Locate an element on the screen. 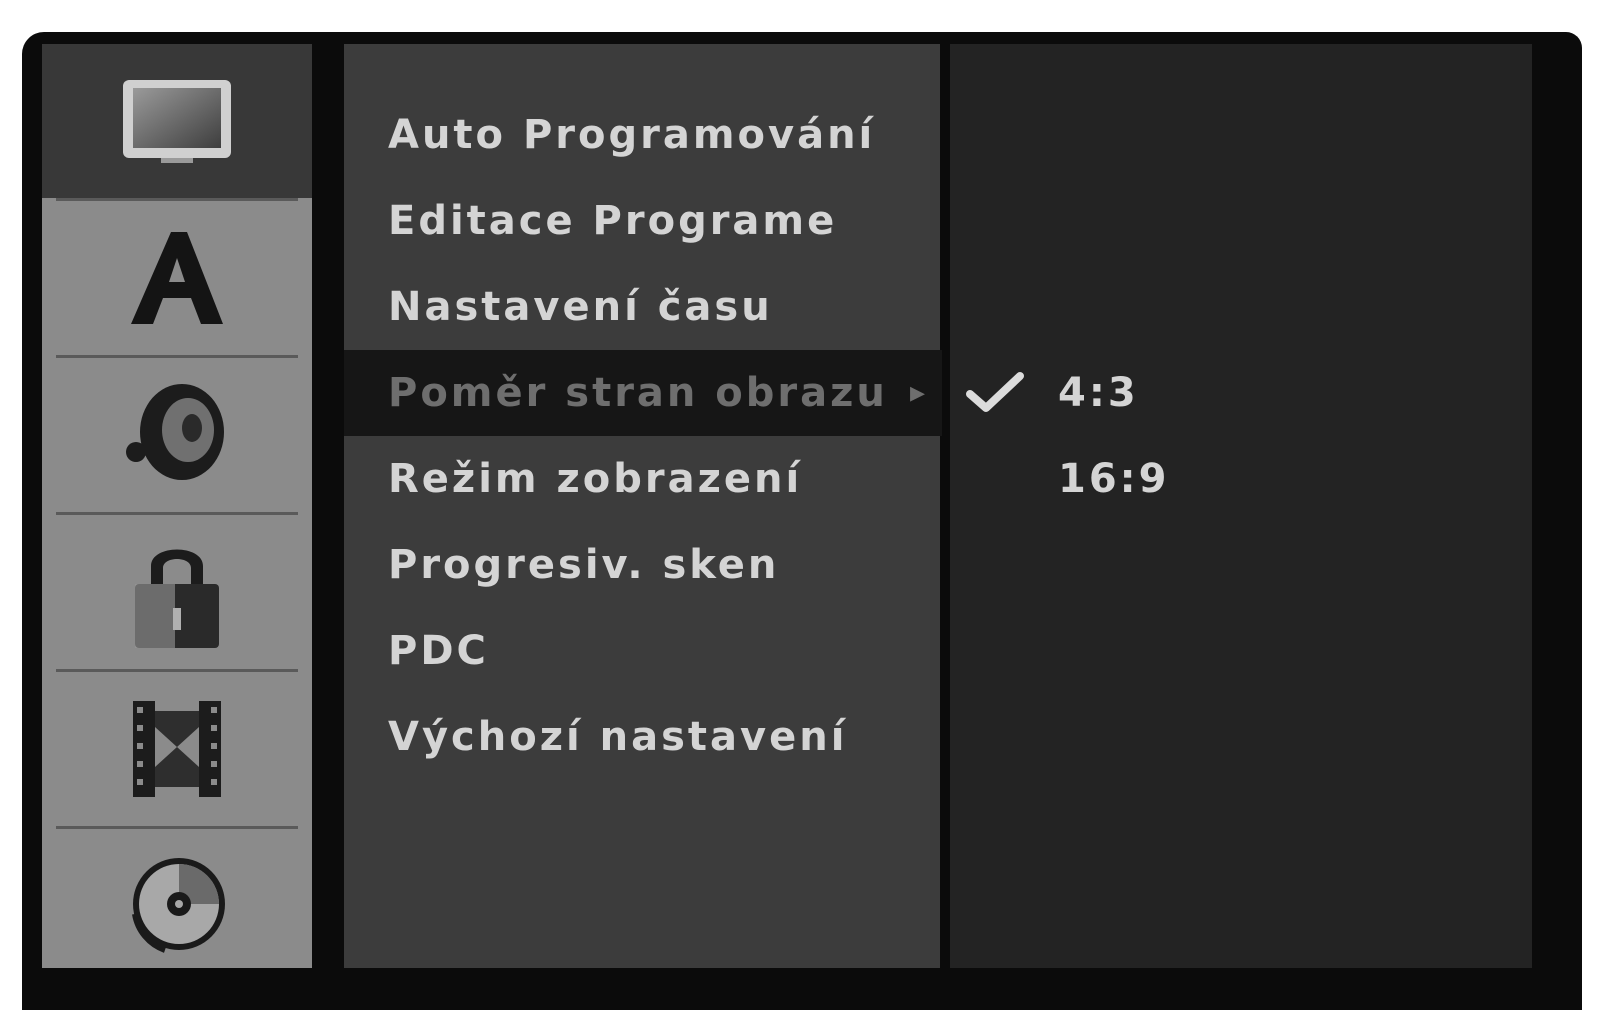  tv-screen-icon is located at coordinates (177, 121).